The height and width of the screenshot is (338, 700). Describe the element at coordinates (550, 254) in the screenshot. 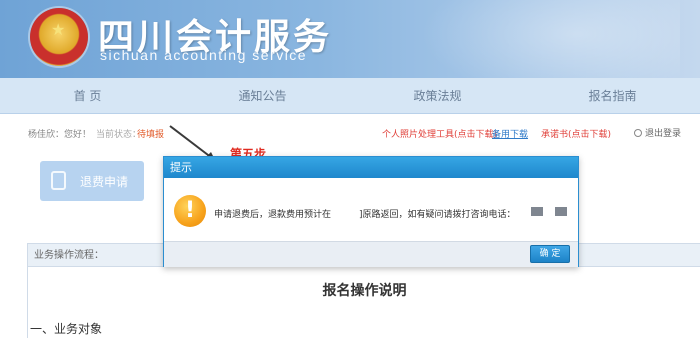

I see `ok-button: 确 定` at that location.